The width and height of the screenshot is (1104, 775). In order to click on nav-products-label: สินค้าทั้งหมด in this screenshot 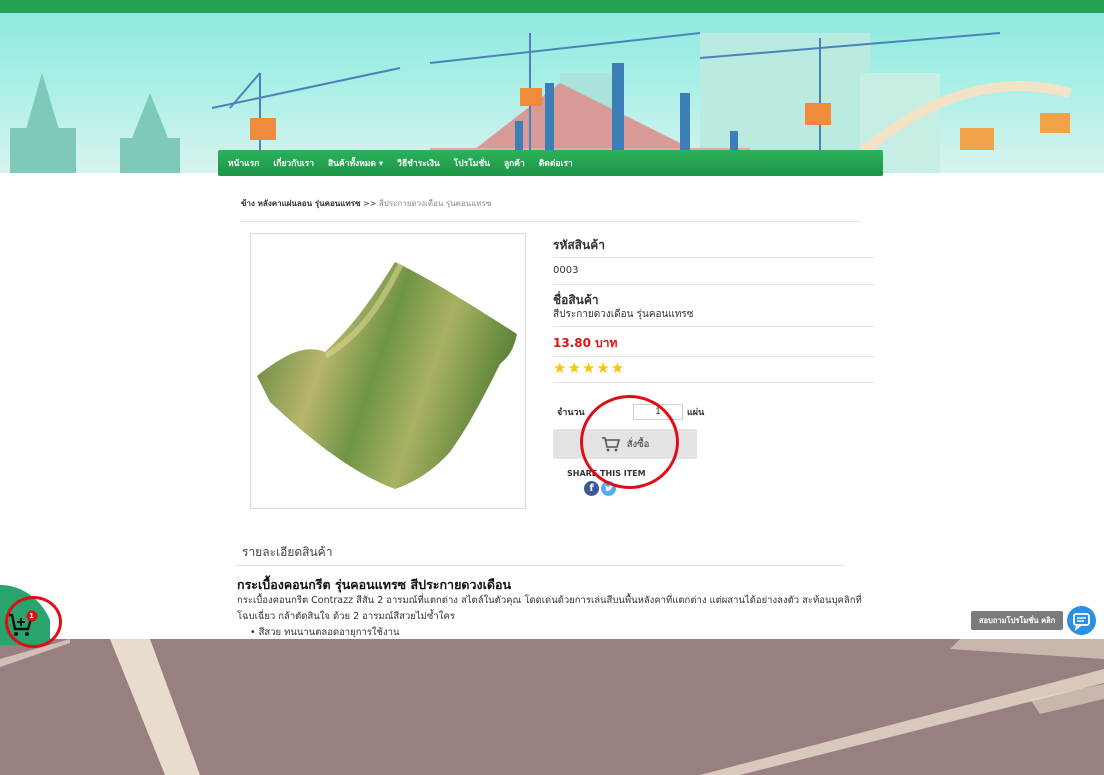, I will do `click(351, 164)`.